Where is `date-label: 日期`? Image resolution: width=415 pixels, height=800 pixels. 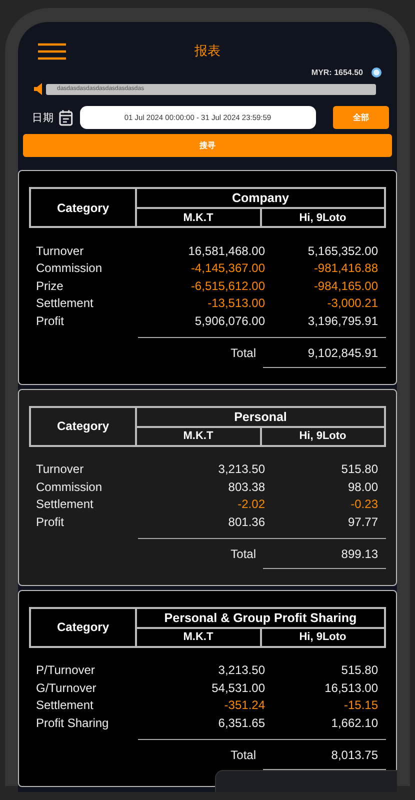 date-label: 日期 is located at coordinates (43, 117).